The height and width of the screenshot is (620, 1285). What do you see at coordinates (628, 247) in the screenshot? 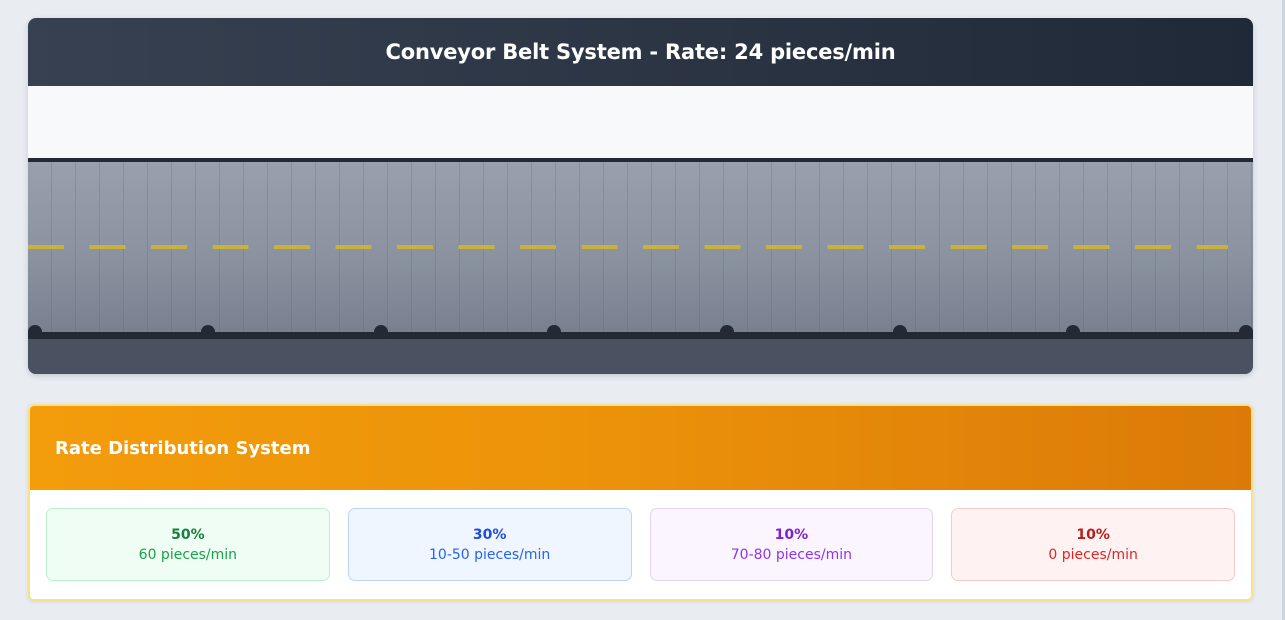
I see `belt-center-line` at bounding box center [628, 247].